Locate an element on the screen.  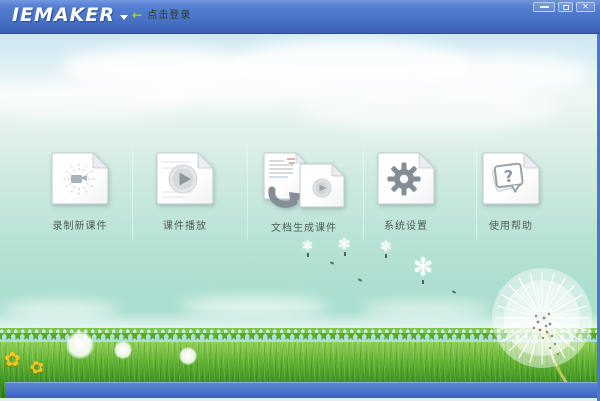
menu-label: 课件播放 is located at coordinates (185, 226).